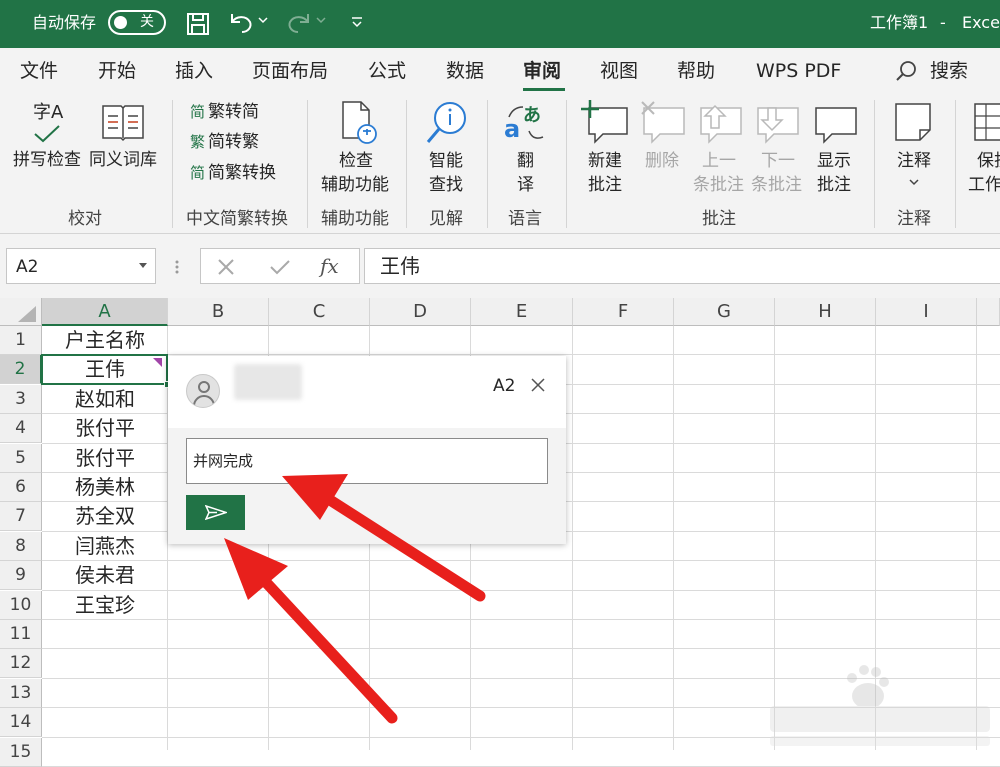  I want to click on arrow-to-comment-input, so click(384, 538).